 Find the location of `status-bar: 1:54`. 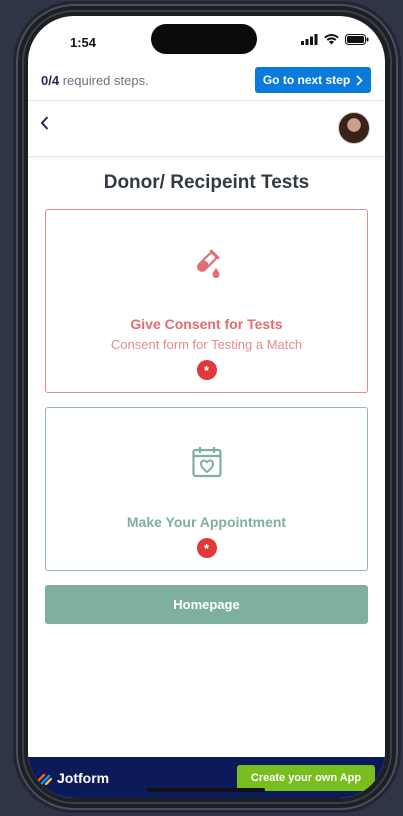

status-bar: 1:54 is located at coordinates (206, 41).